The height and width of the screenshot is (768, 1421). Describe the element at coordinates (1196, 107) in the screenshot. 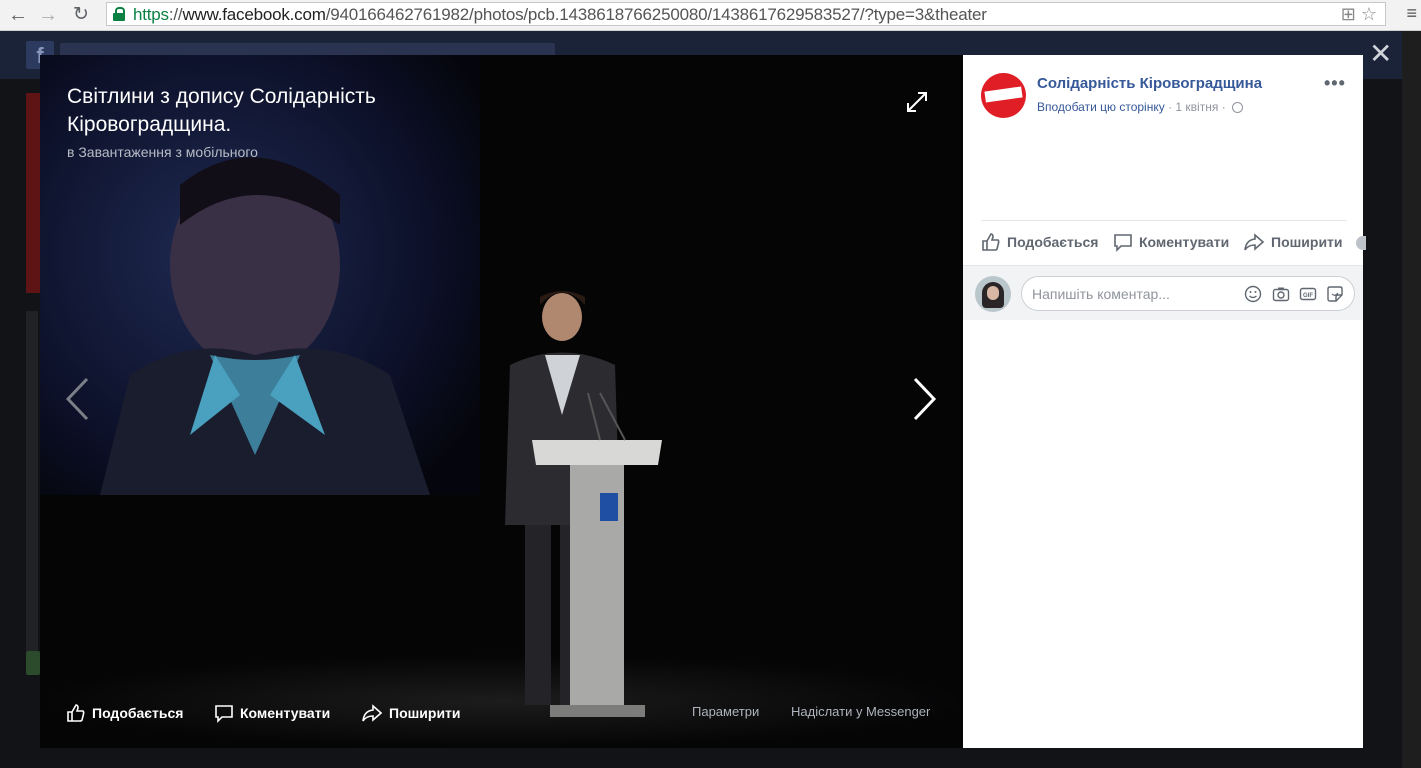

I see `post-date: 1 квітня` at that location.